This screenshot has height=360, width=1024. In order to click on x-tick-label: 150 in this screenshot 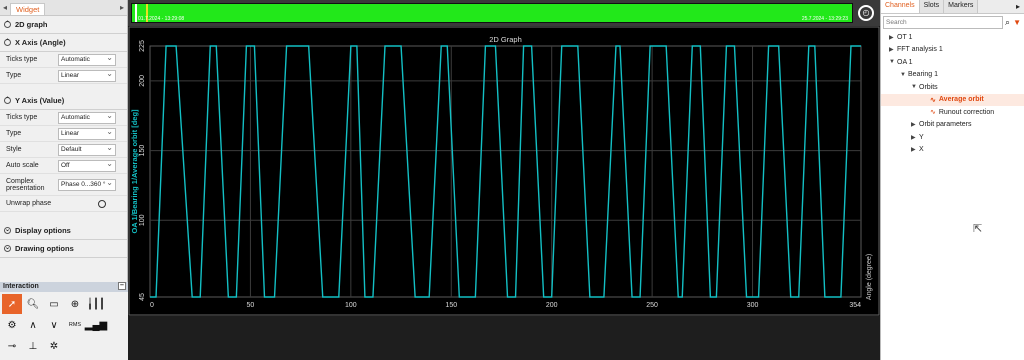, I will do `click(451, 305)`.